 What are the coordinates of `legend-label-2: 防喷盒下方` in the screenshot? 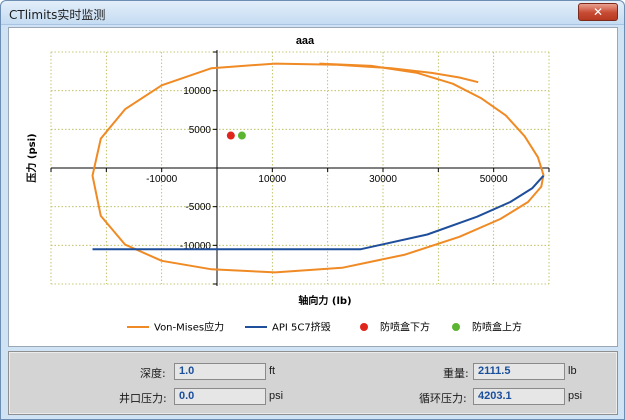 It's located at (405, 327).